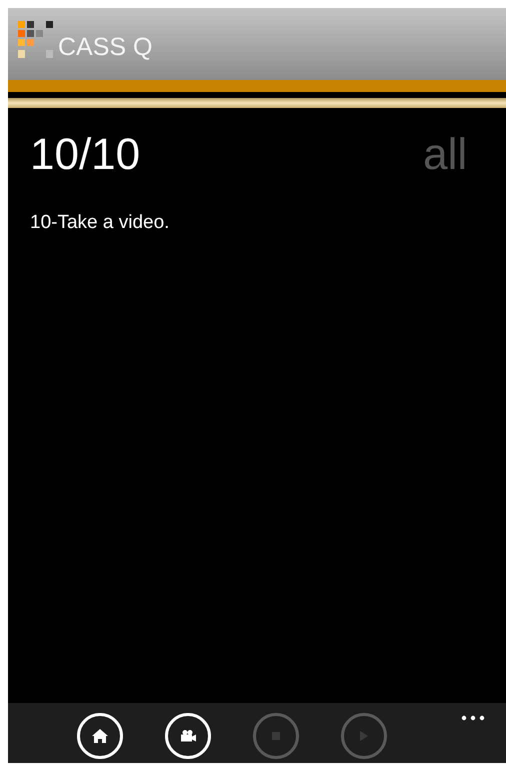 This screenshot has width=506, height=771. I want to click on home-button, so click(100, 736).